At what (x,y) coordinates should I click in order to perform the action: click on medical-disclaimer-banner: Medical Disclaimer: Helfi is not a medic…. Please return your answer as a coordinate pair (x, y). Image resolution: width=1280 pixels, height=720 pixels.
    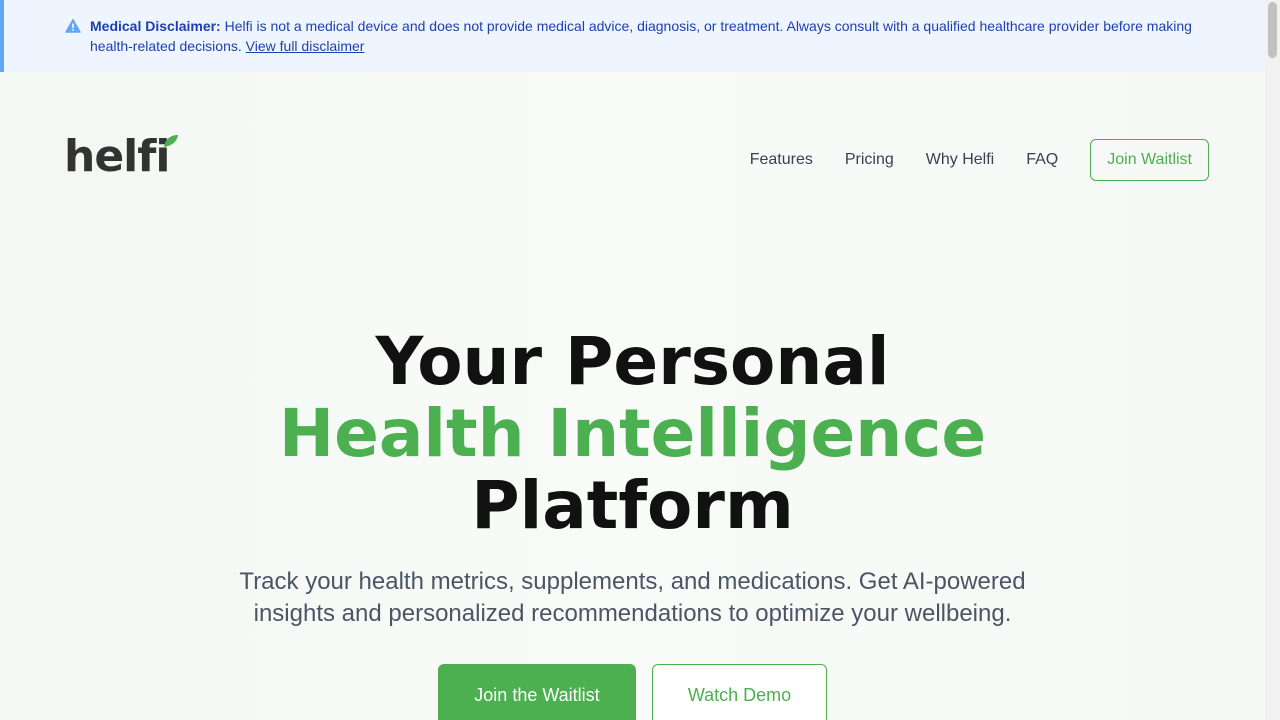
    Looking at the image, I should click on (632, 36).